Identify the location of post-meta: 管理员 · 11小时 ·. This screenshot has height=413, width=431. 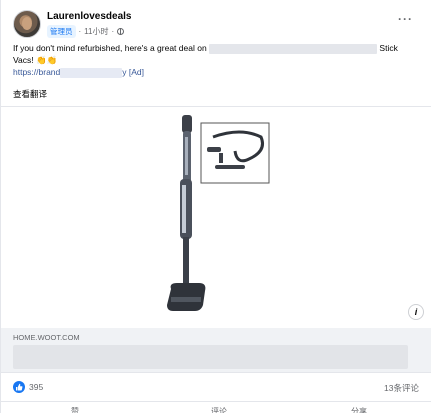
(86, 31).